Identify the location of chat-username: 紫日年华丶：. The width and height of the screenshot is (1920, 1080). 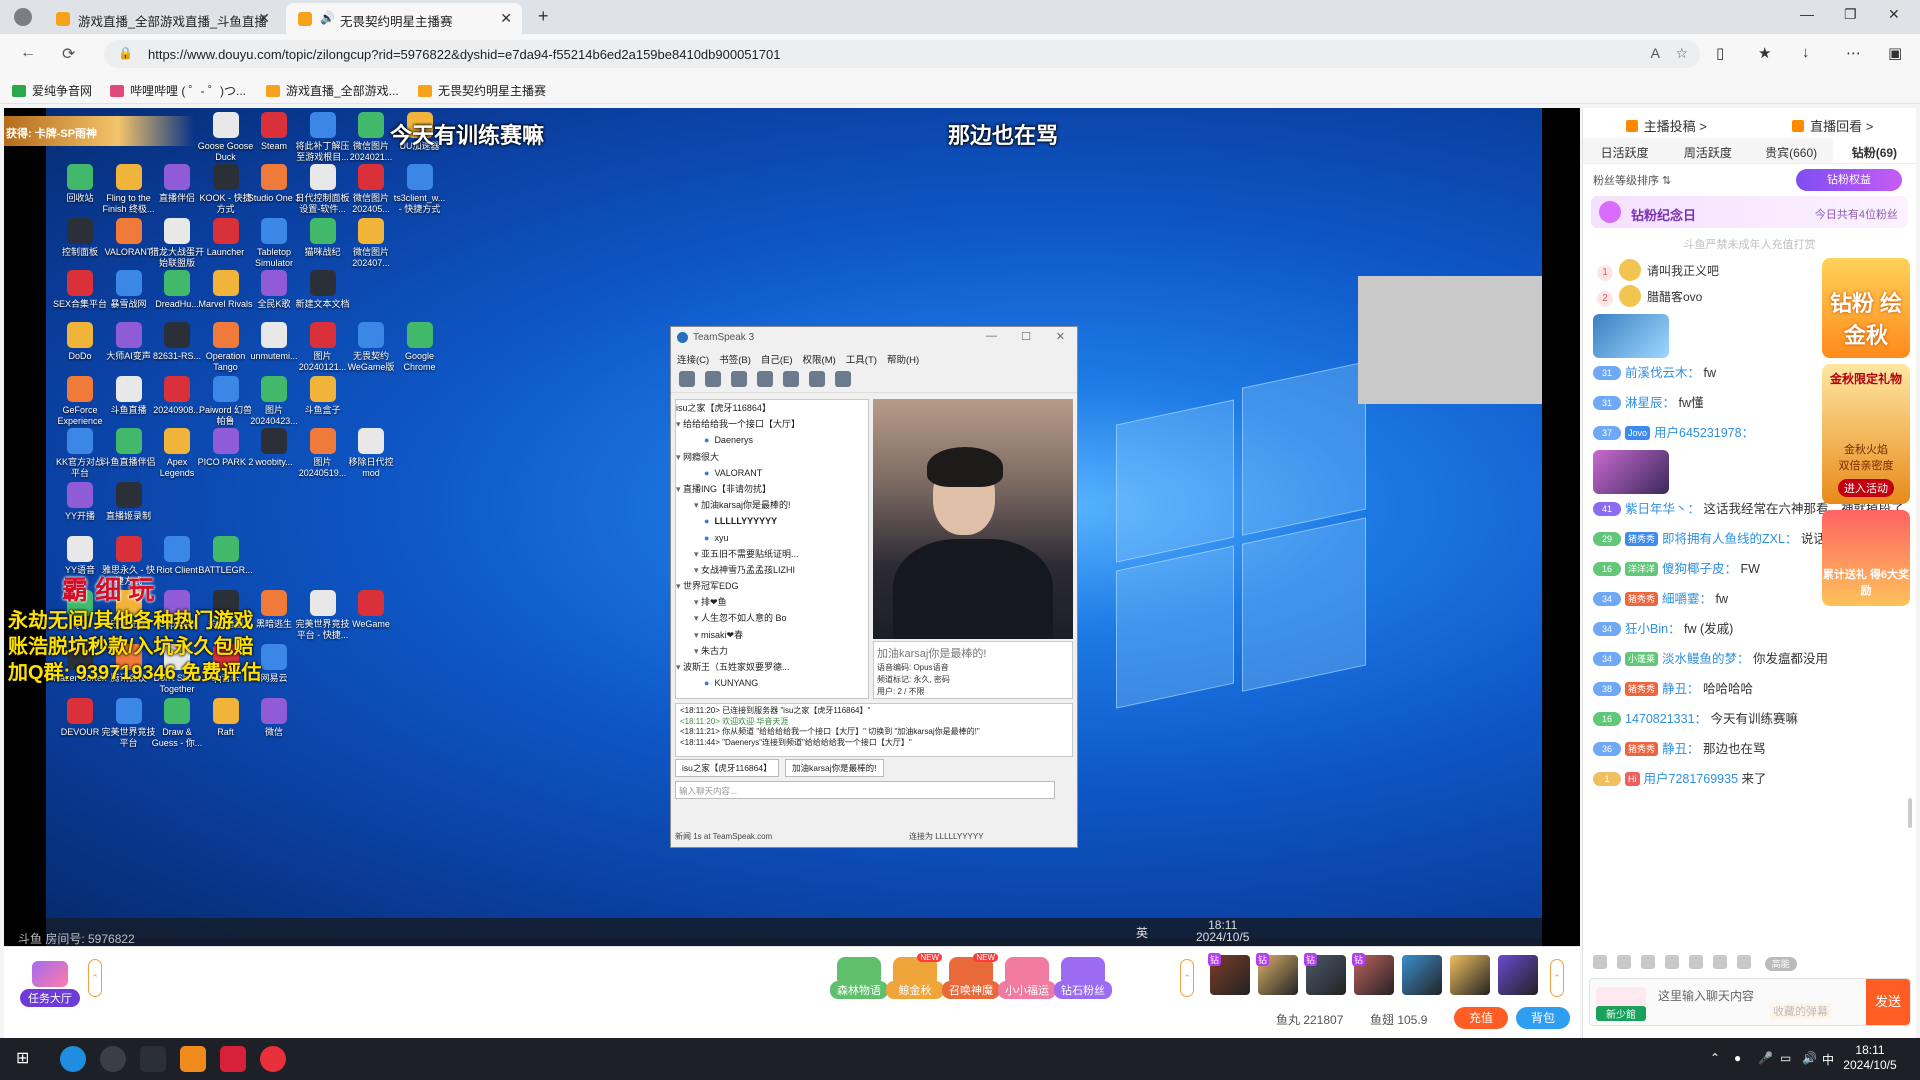
(1662, 509).